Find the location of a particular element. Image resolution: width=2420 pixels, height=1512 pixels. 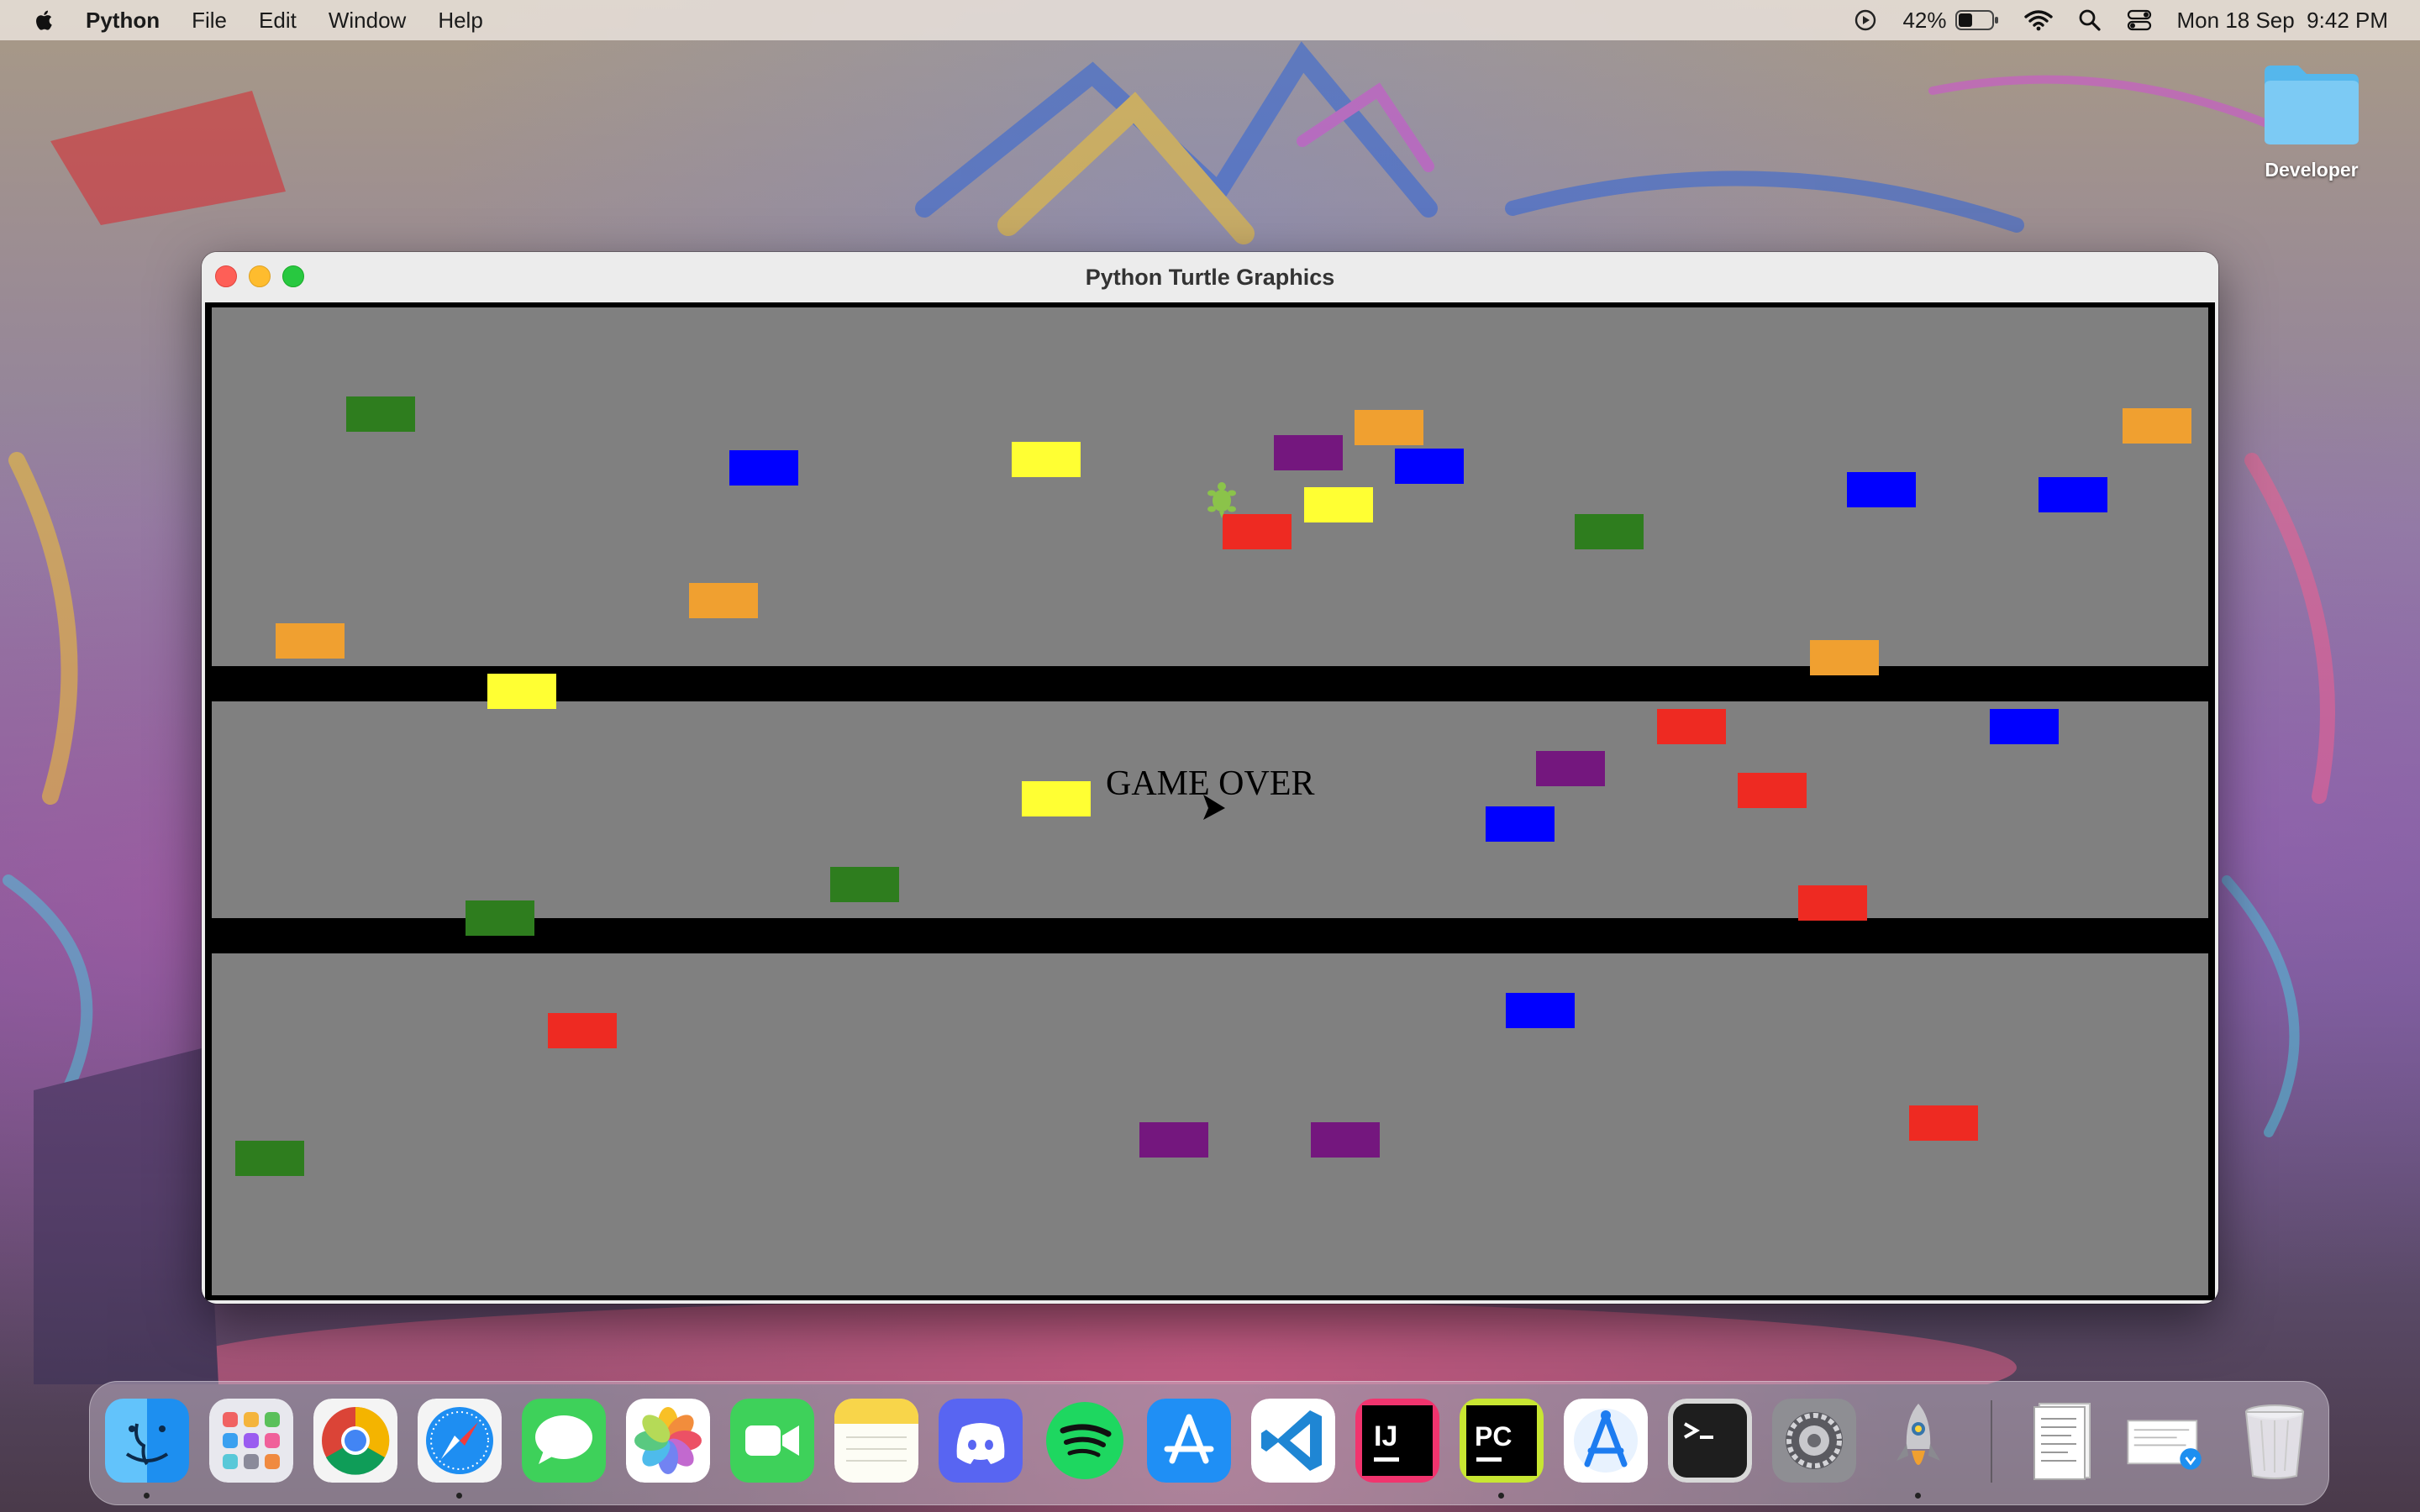

menu-edit: Edit is located at coordinates (278, 21).